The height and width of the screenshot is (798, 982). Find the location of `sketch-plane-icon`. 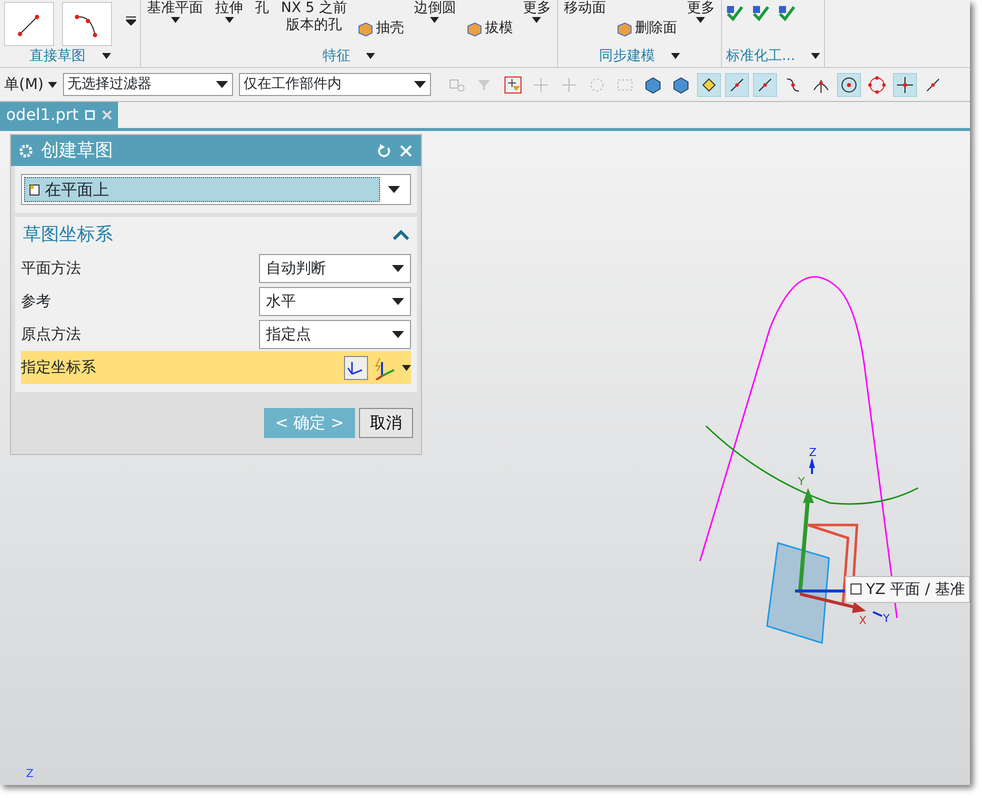

sketch-plane-icon is located at coordinates (35, 189).